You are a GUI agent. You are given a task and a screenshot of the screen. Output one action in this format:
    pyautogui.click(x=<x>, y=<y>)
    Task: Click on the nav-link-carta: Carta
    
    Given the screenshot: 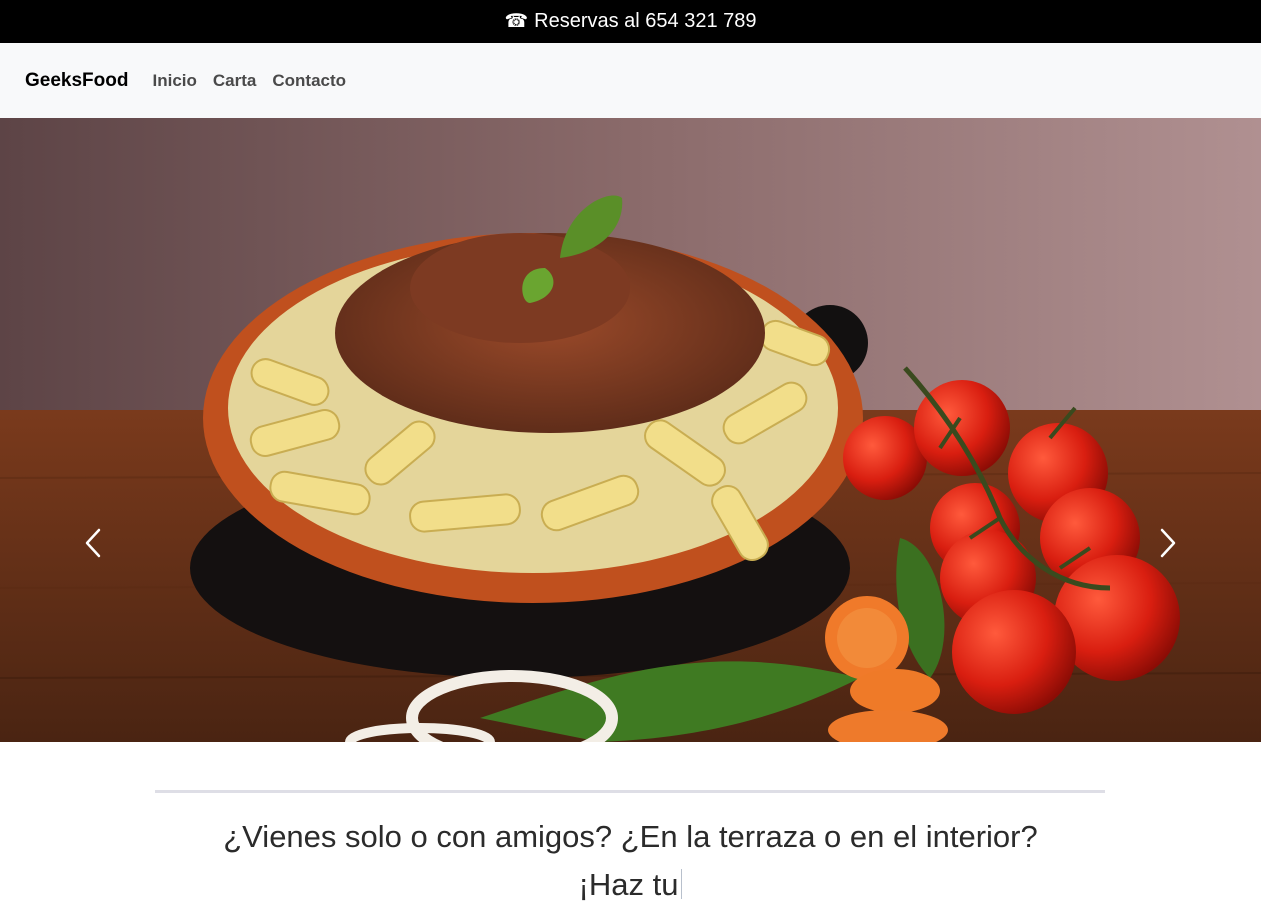 What is the action you would take?
    pyautogui.click(x=234, y=81)
    